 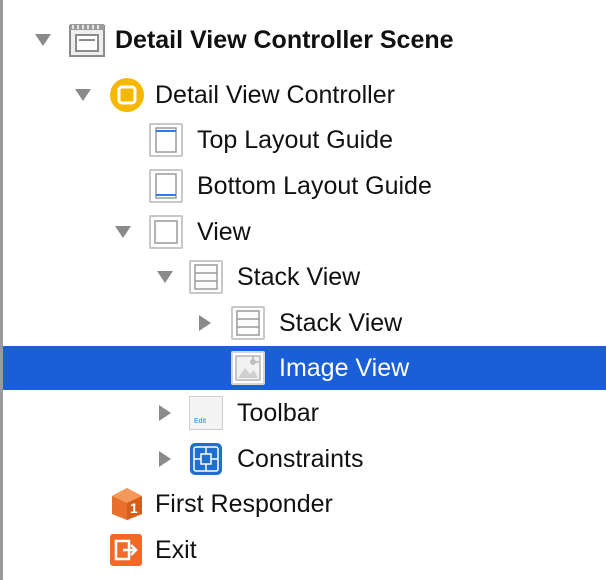 I want to click on outline-row-toolbar: Edit Toolbar, so click(x=304, y=413).